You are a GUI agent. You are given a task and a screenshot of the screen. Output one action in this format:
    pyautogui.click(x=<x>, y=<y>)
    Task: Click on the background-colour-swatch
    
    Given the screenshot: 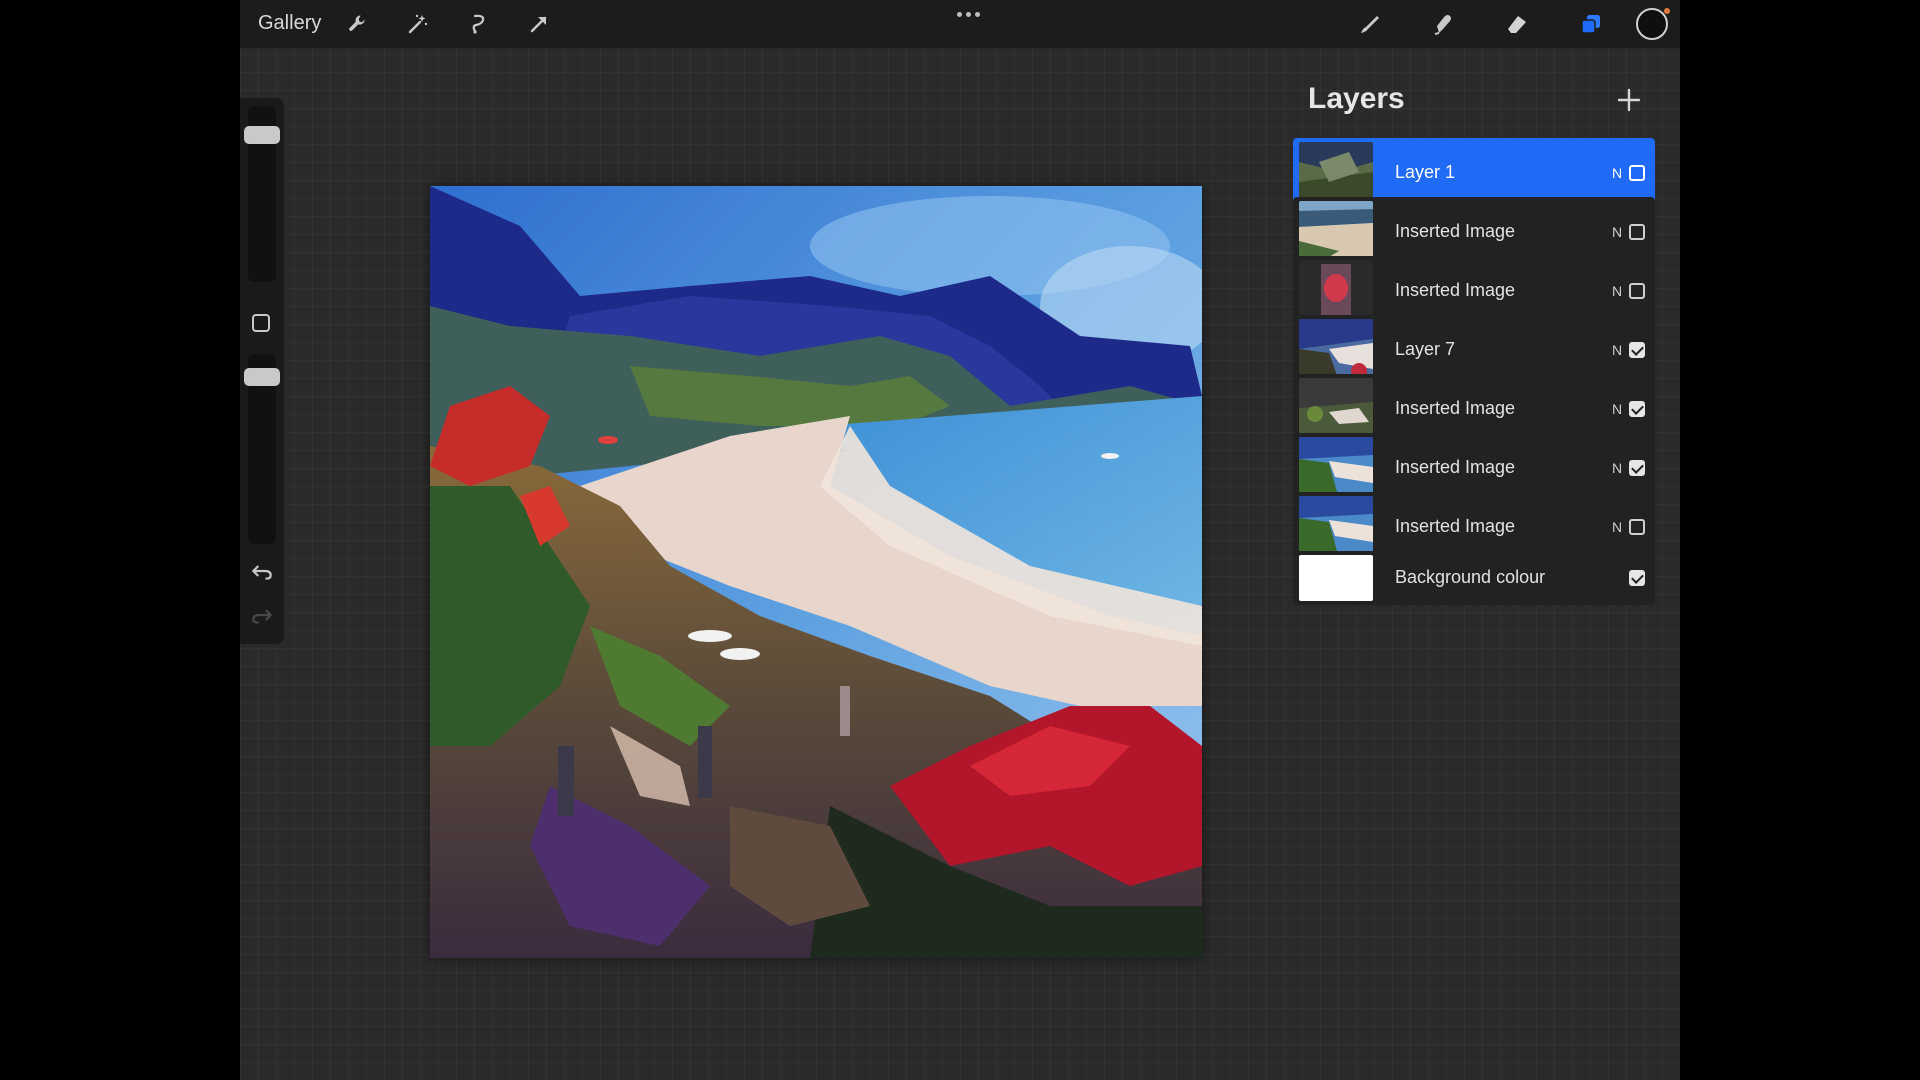 What is the action you would take?
    pyautogui.click(x=1336, y=578)
    